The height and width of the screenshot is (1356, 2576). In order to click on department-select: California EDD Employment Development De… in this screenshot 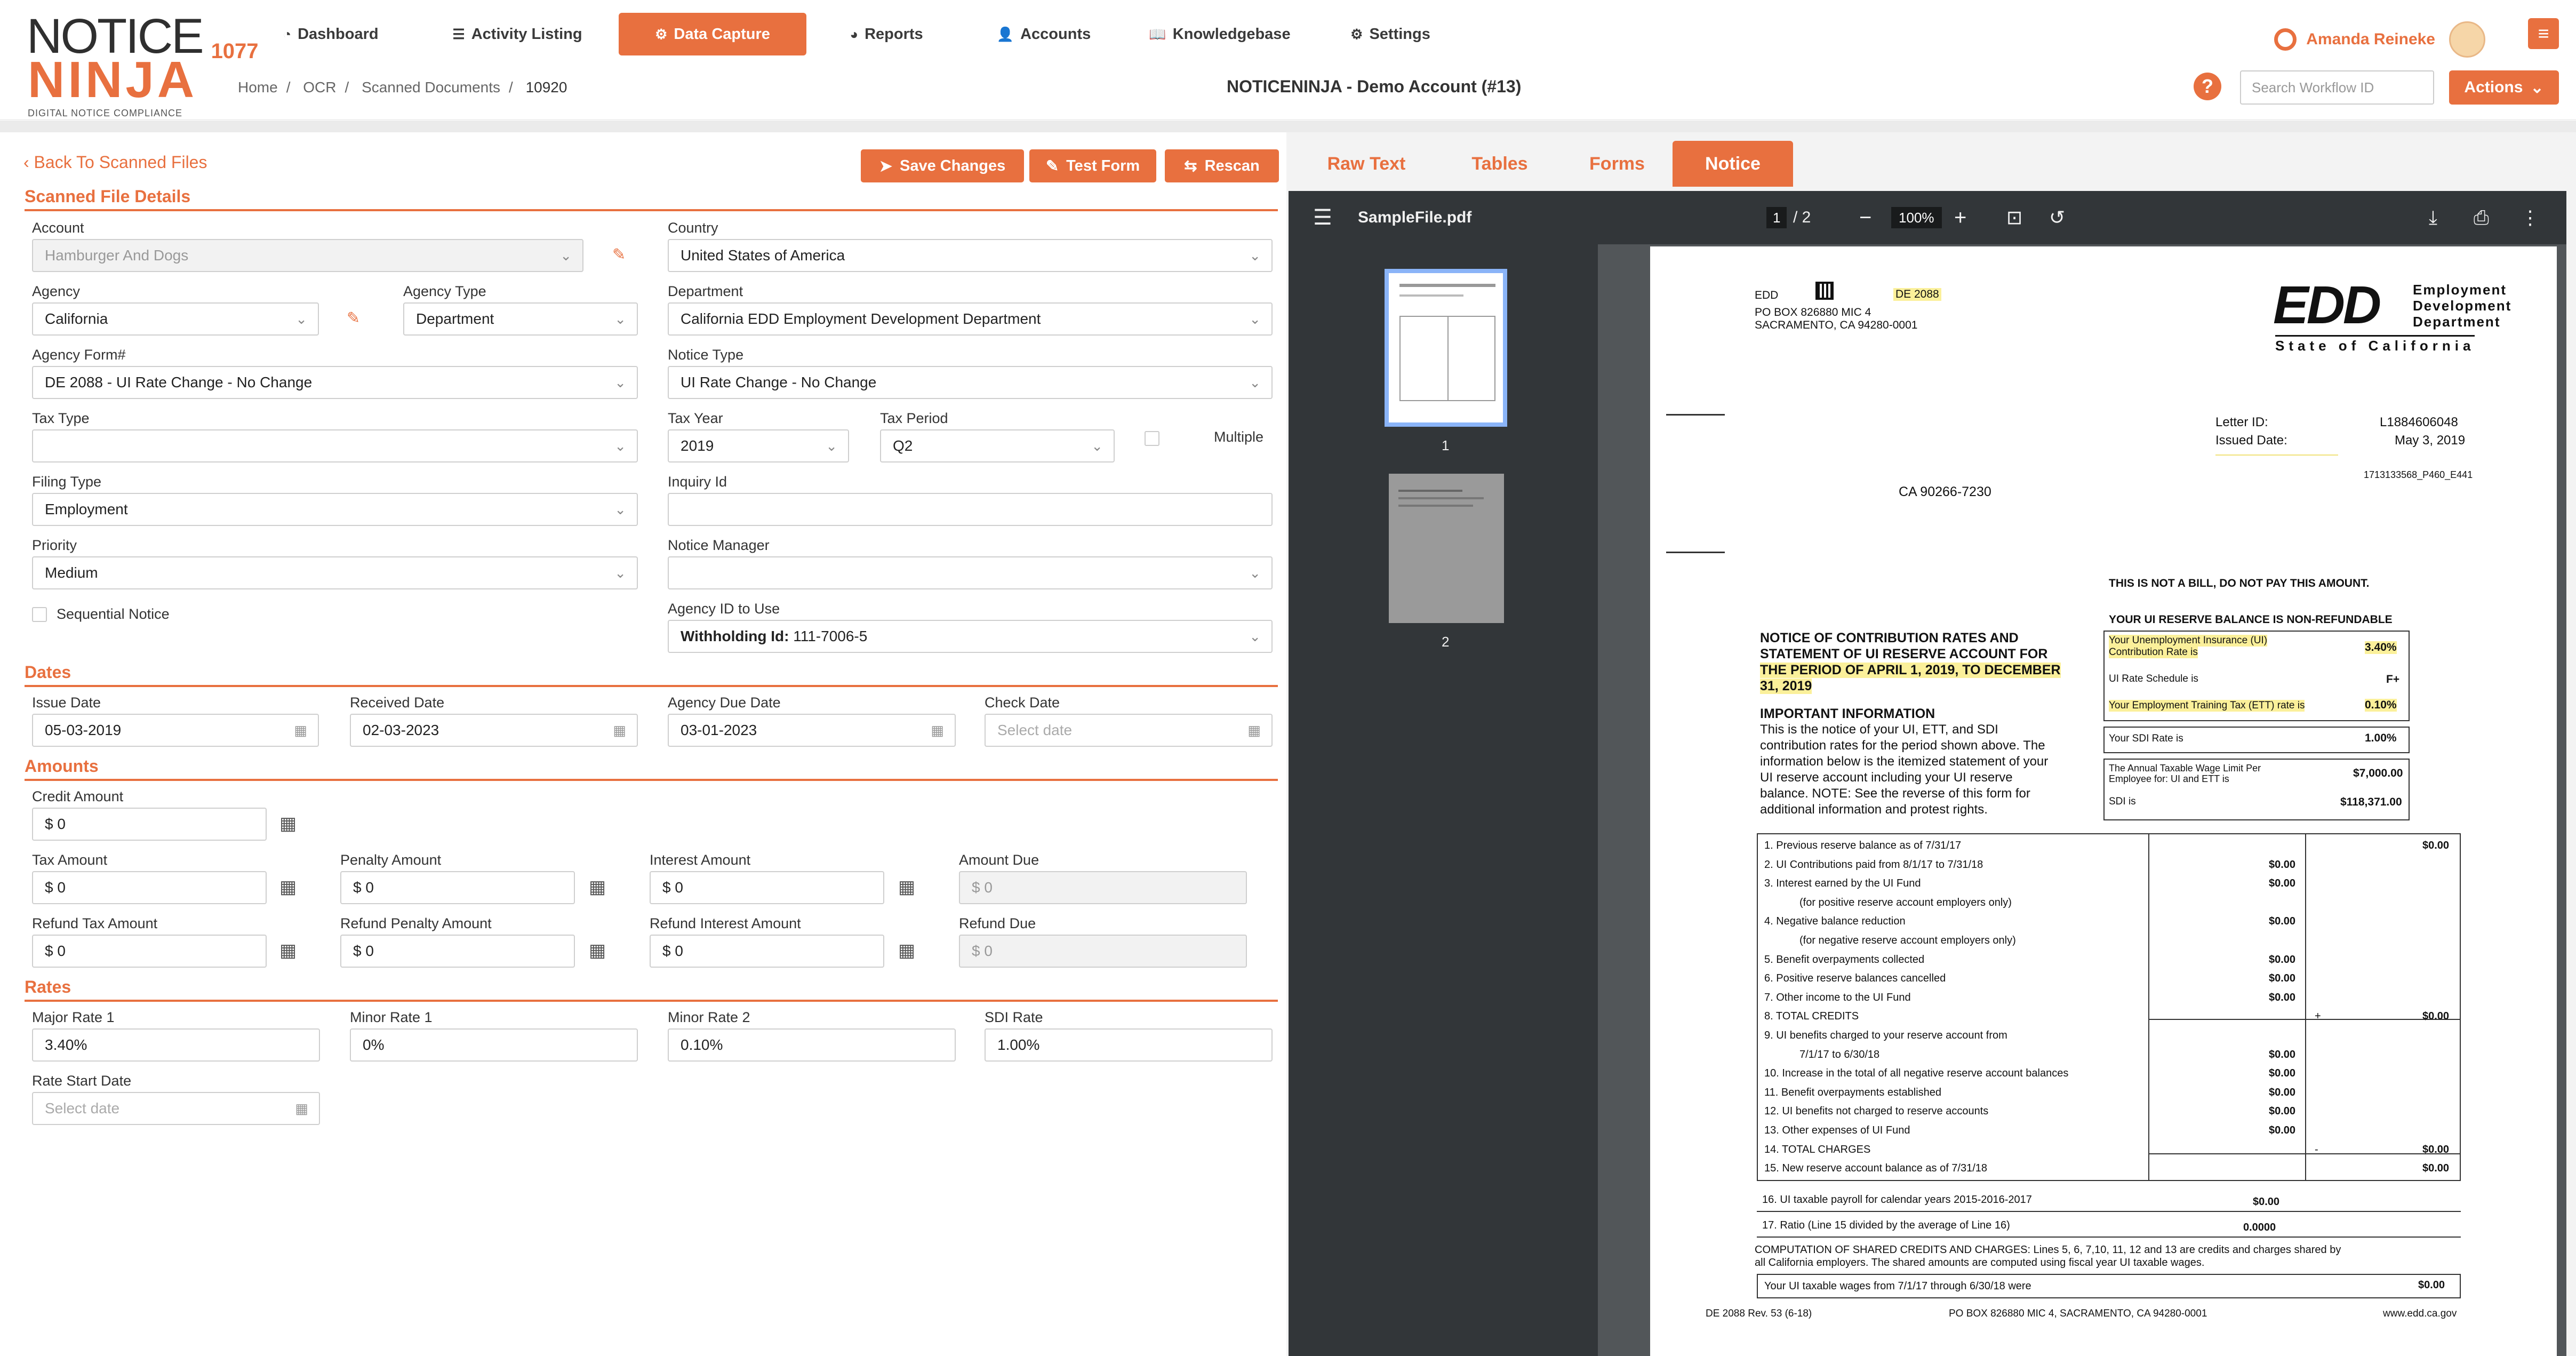, I will do `click(970, 319)`.